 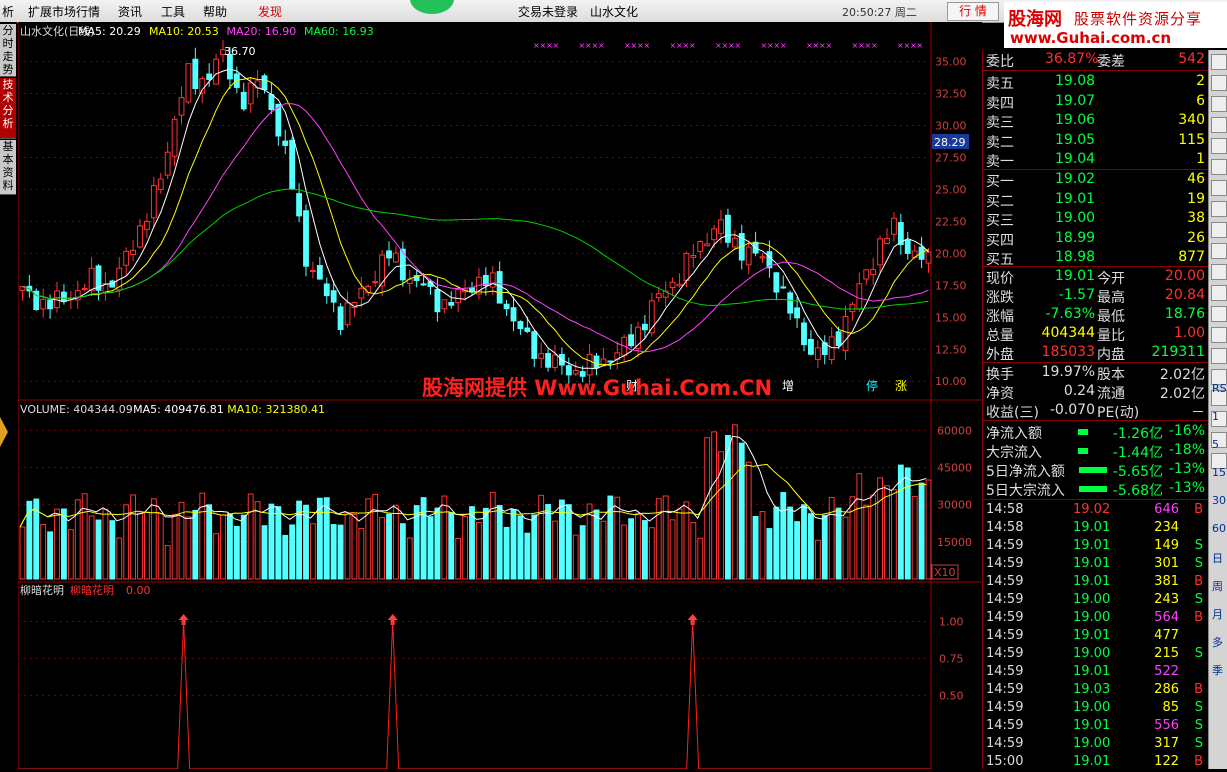 What do you see at coordinates (1219, 388) in the screenshot?
I see `period-button: RSI` at bounding box center [1219, 388].